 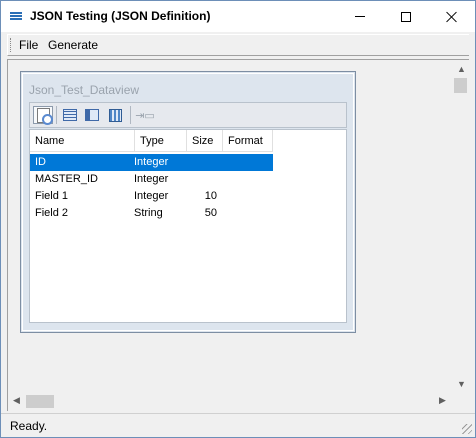 I want to click on minimize-button, so click(x=360, y=16).